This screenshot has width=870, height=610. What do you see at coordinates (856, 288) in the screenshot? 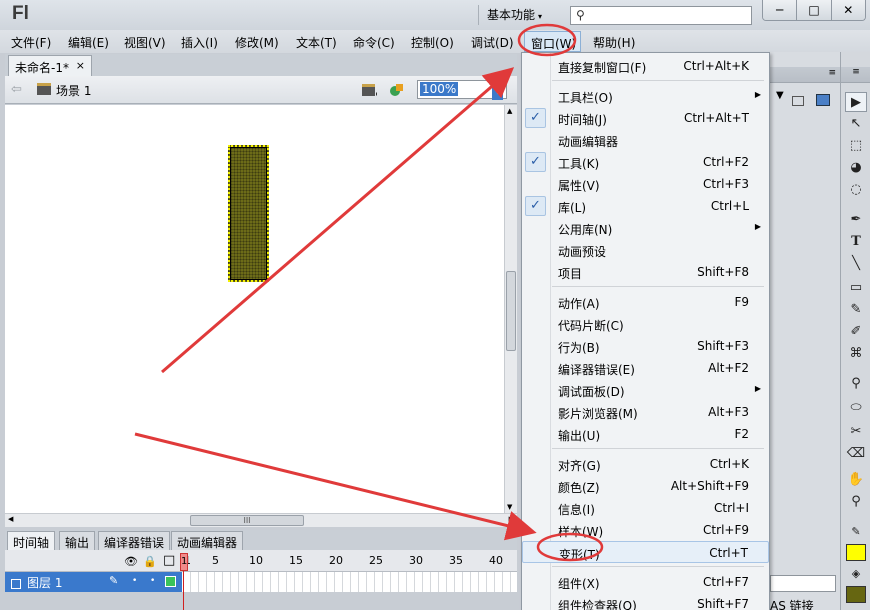
I see `rectangle-tool-icon: ▭` at bounding box center [856, 288].